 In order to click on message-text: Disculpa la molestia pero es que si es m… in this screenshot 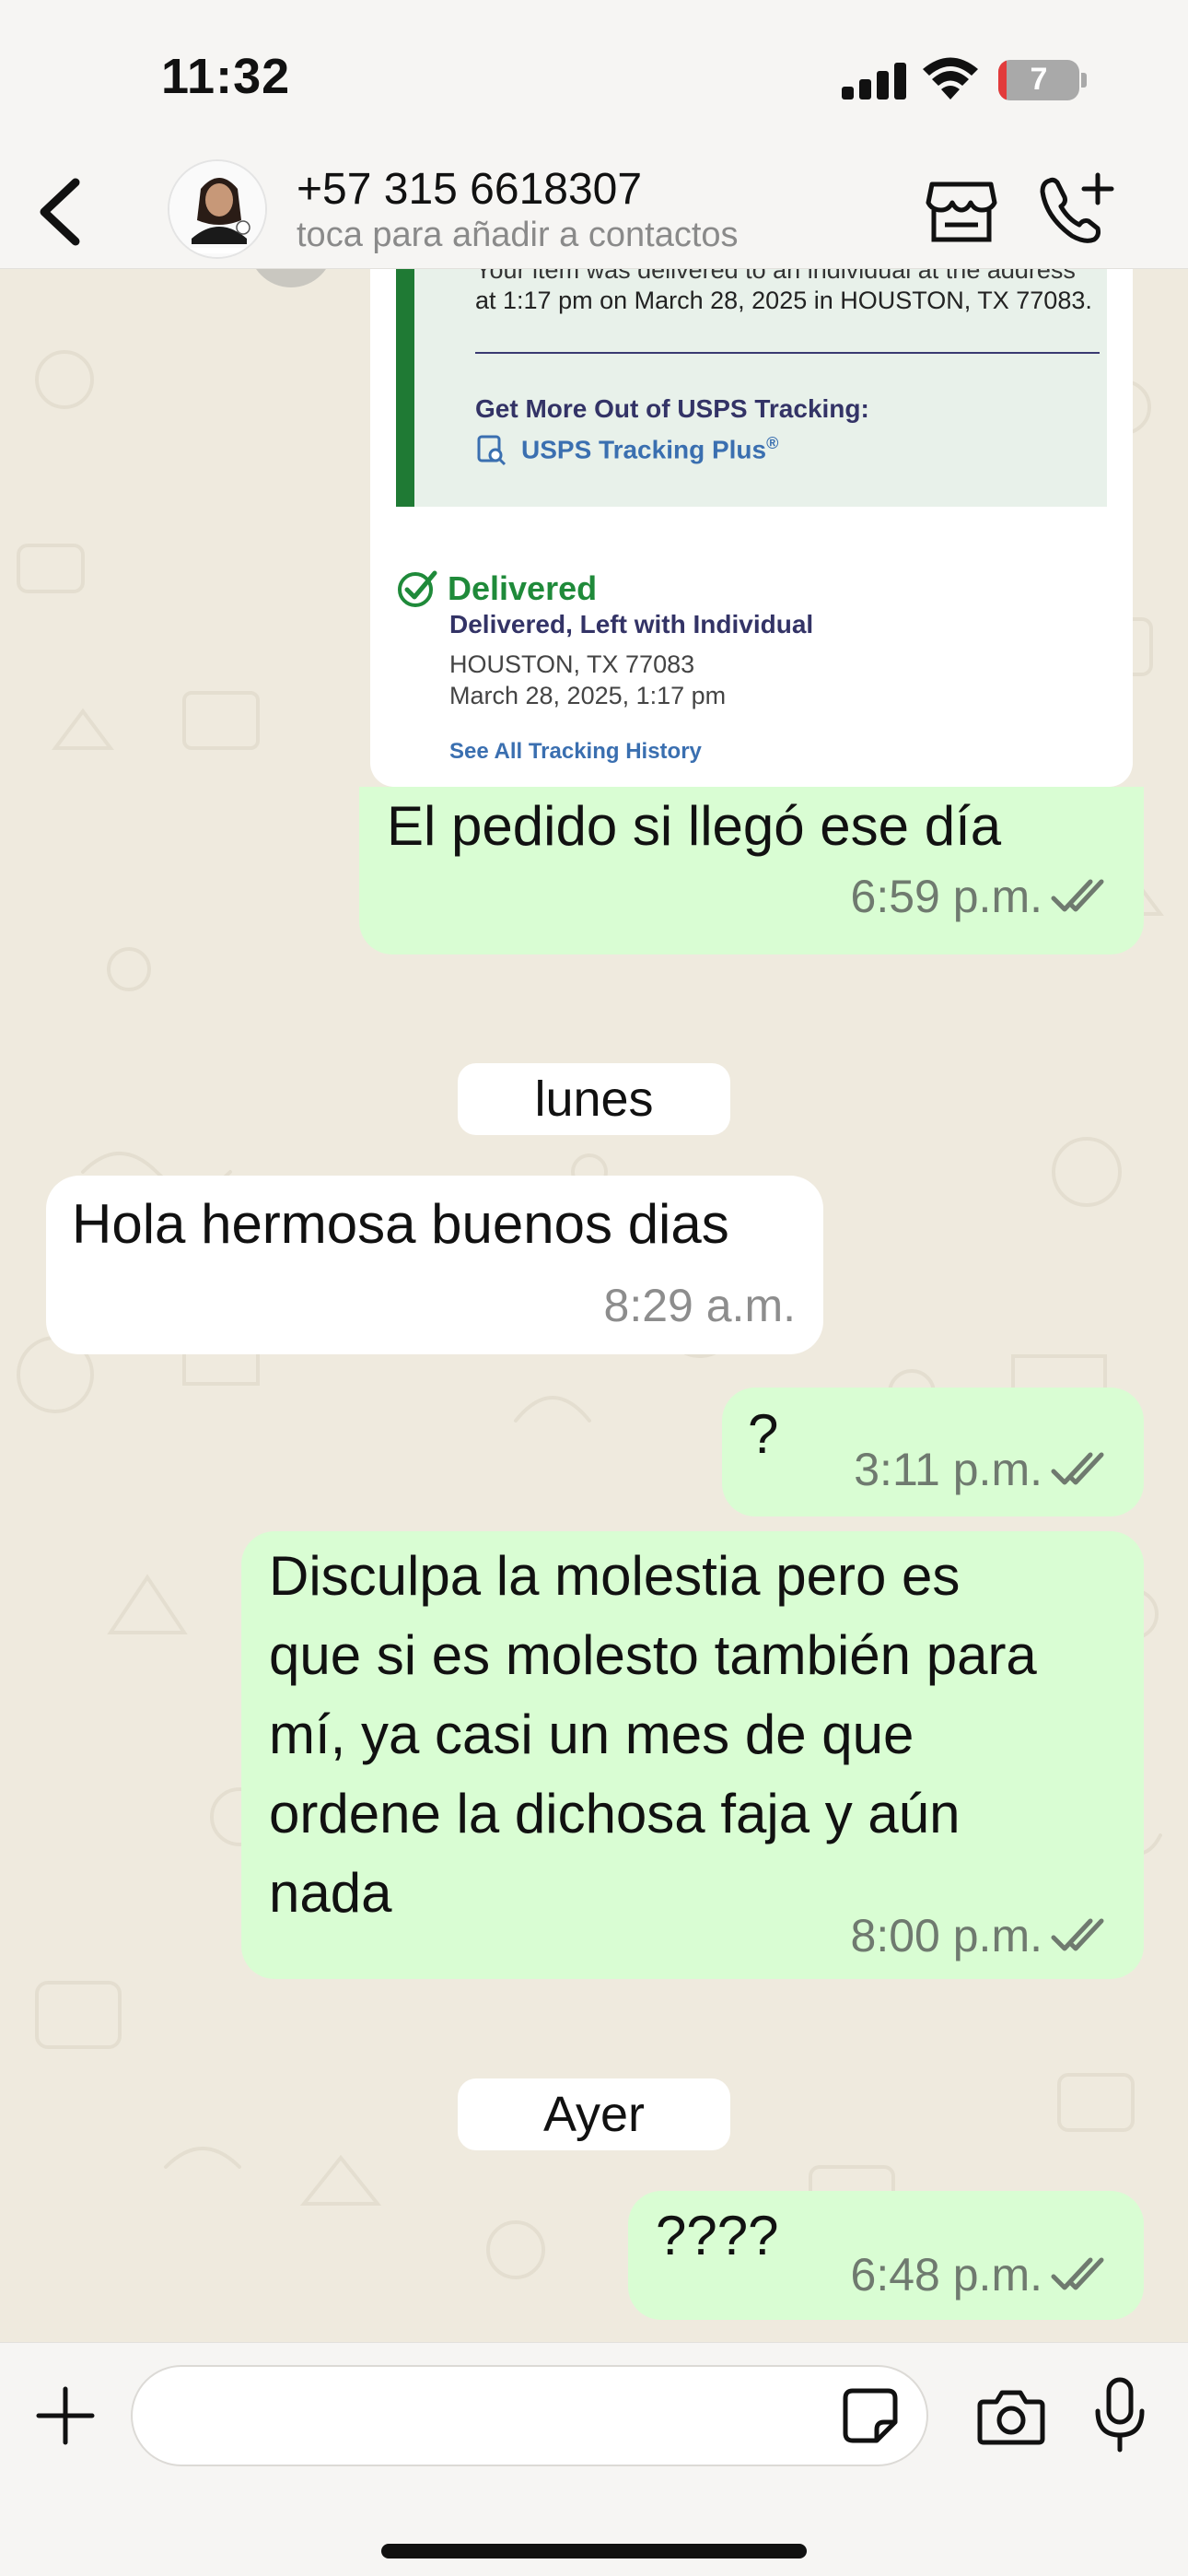, I will do `click(653, 1735)`.